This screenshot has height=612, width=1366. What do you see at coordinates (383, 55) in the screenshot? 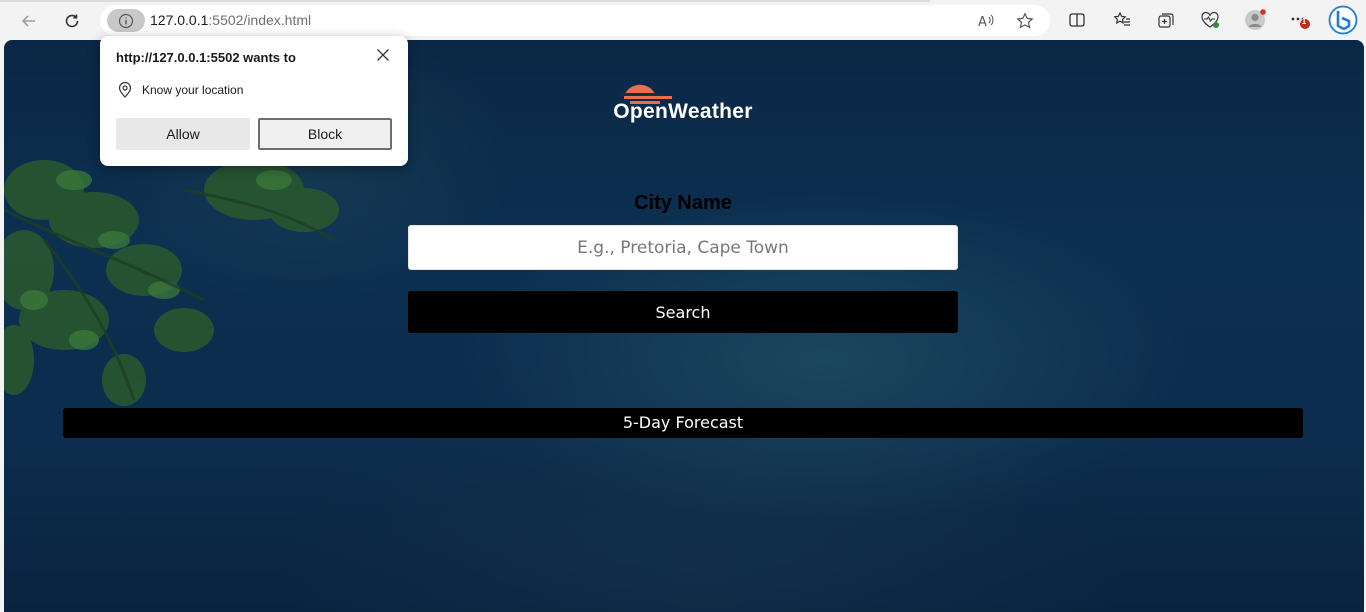
I see `close-icon` at bounding box center [383, 55].